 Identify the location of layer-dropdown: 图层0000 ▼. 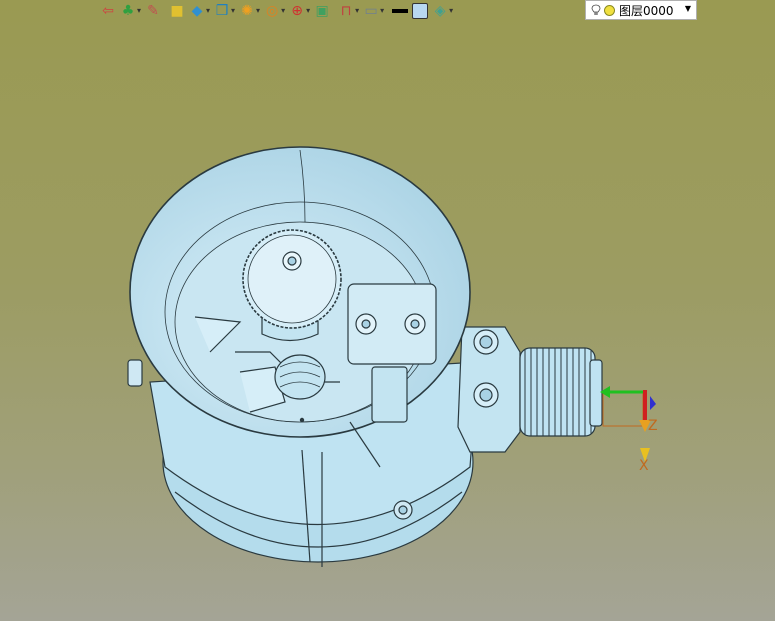
(641, 10).